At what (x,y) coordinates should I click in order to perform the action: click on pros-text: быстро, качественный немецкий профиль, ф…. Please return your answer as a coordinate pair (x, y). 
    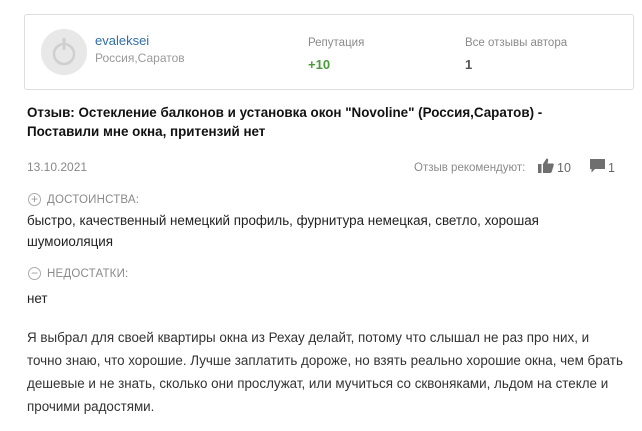
    Looking at the image, I should click on (283, 231).